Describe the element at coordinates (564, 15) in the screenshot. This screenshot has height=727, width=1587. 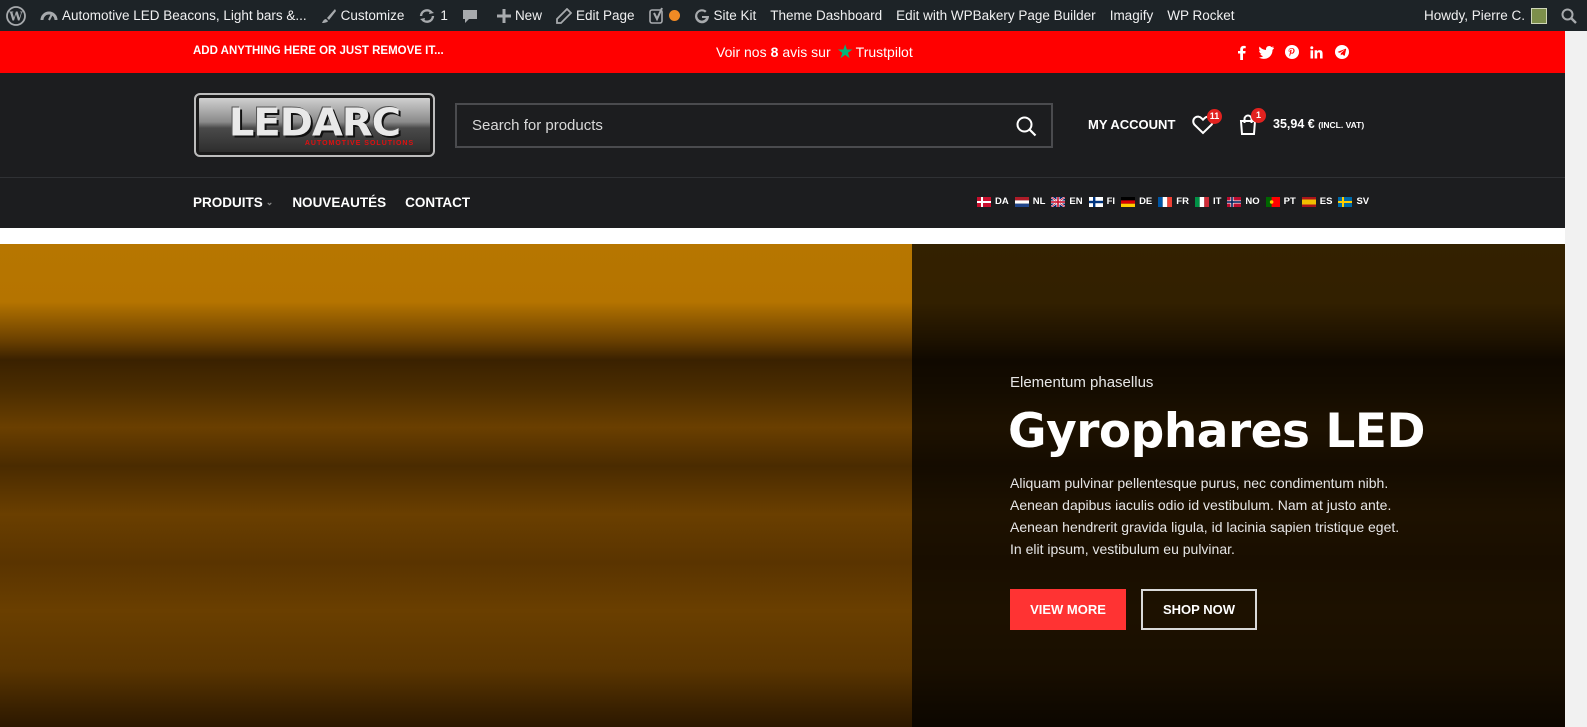
I see `pencil-icon` at that location.